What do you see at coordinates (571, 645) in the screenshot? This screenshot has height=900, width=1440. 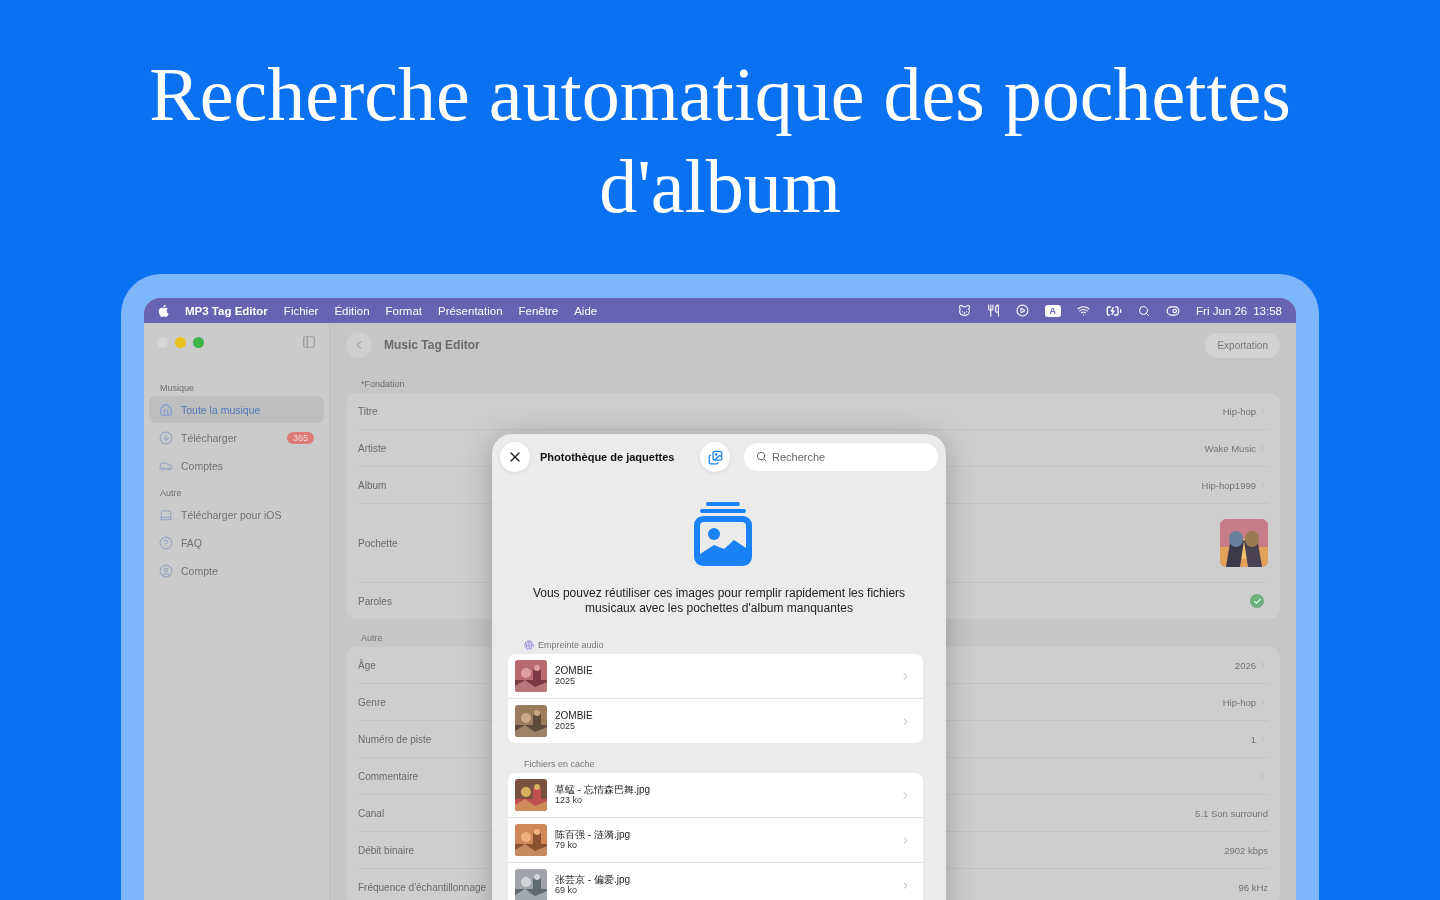 I see `list-section-title: Empreinte audio` at bounding box center [571, 645].